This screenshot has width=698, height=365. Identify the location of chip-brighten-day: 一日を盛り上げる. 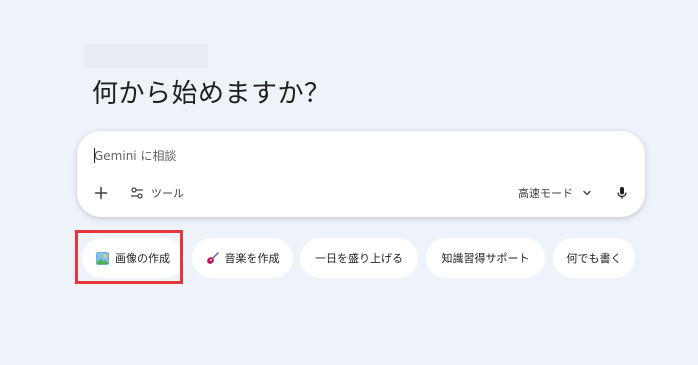
(359, 258).